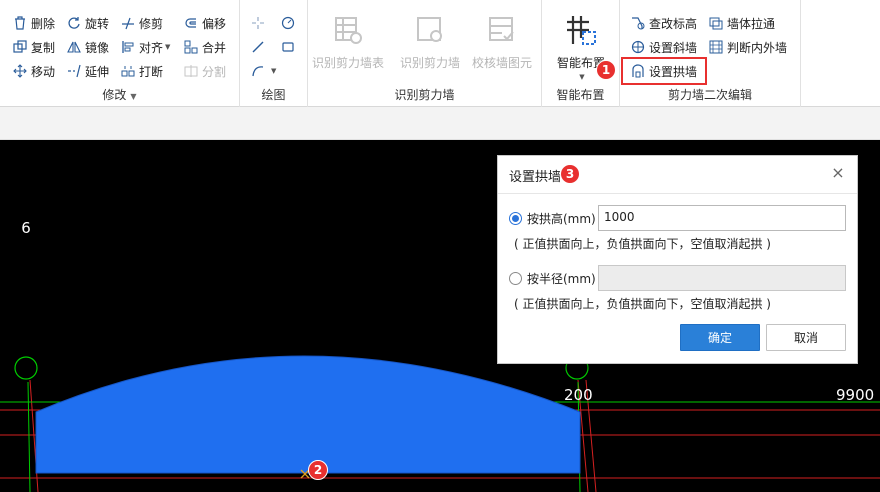 Image resolution: width=880 pixels, height=492 pixels. Describe the element at coordinates (580, 95) in the screenshot. I see `smart-layout-group-label: 智能布置` at that location.